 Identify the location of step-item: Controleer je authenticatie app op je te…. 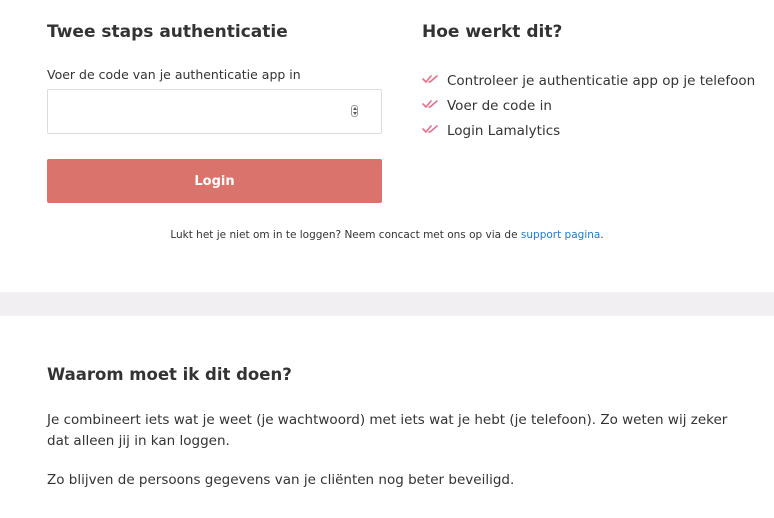
(588, 82).